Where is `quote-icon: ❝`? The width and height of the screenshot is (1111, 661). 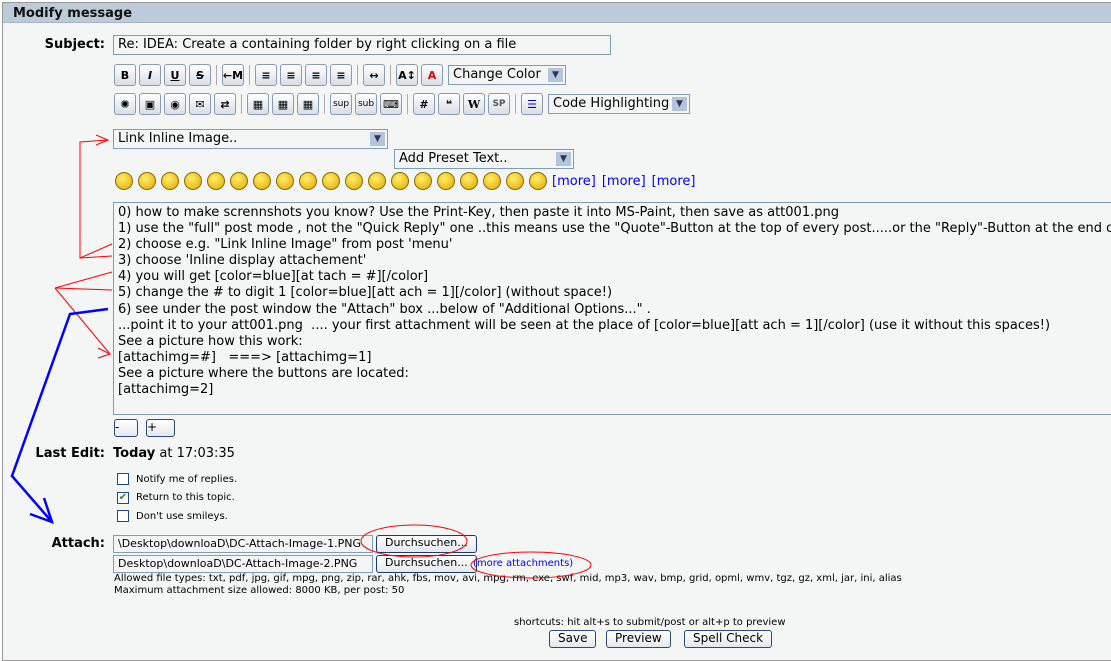 quote-icon: ❝ is located at coordinates (449, 104).